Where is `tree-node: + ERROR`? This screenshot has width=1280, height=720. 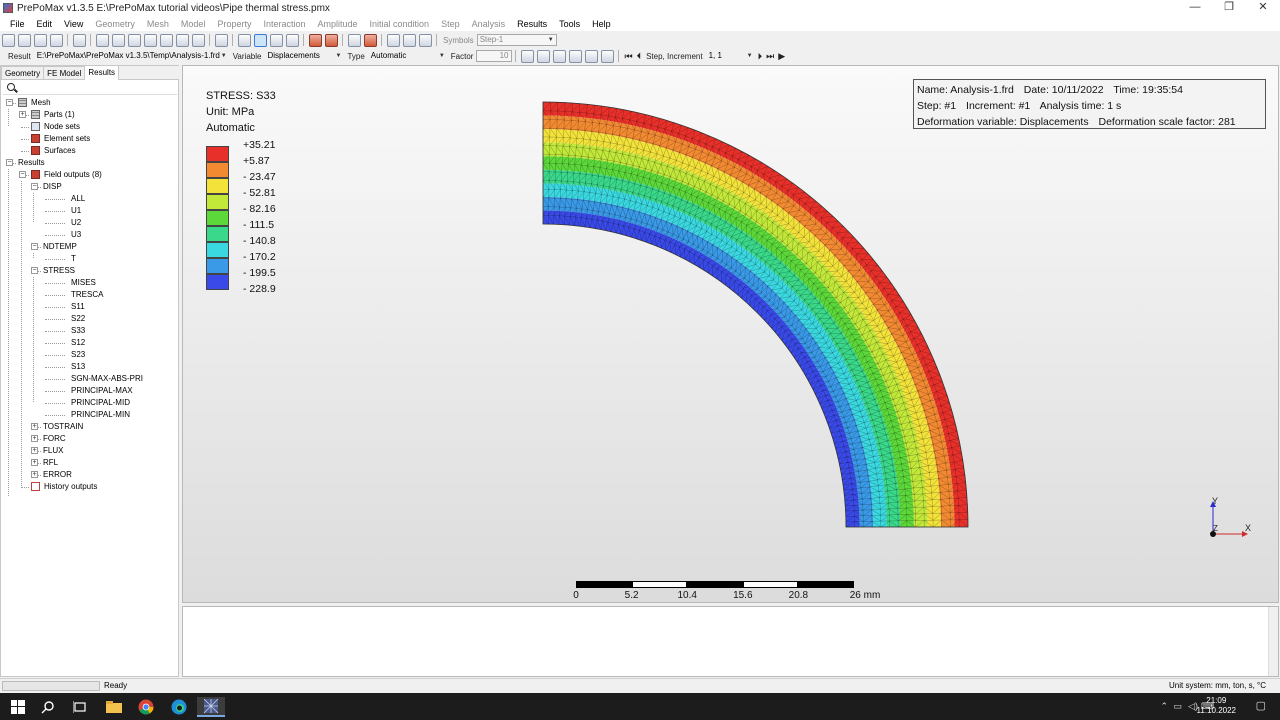
tree-node: + ERROR is located at coordinates (90, 475).